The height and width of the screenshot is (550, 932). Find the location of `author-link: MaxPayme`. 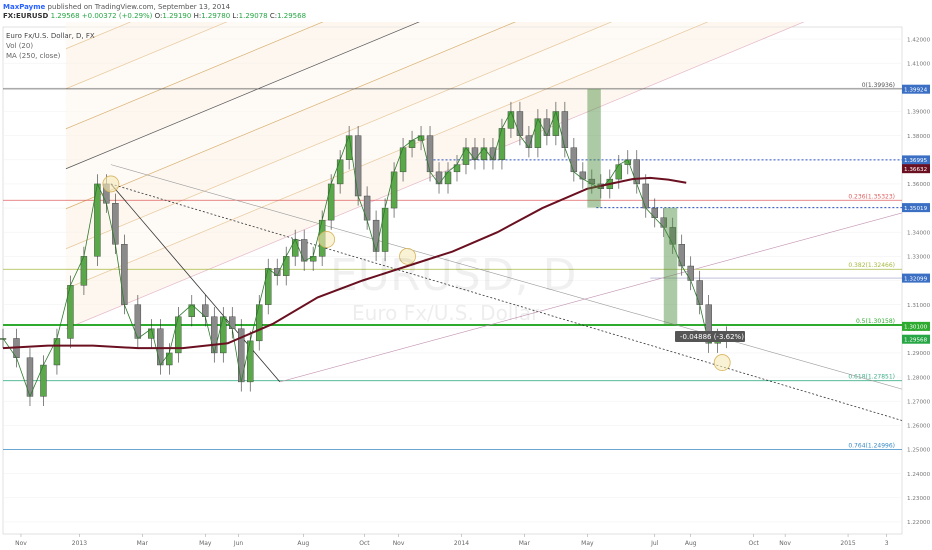

author-link: MaxPayme is located at coordinates (24, 7).